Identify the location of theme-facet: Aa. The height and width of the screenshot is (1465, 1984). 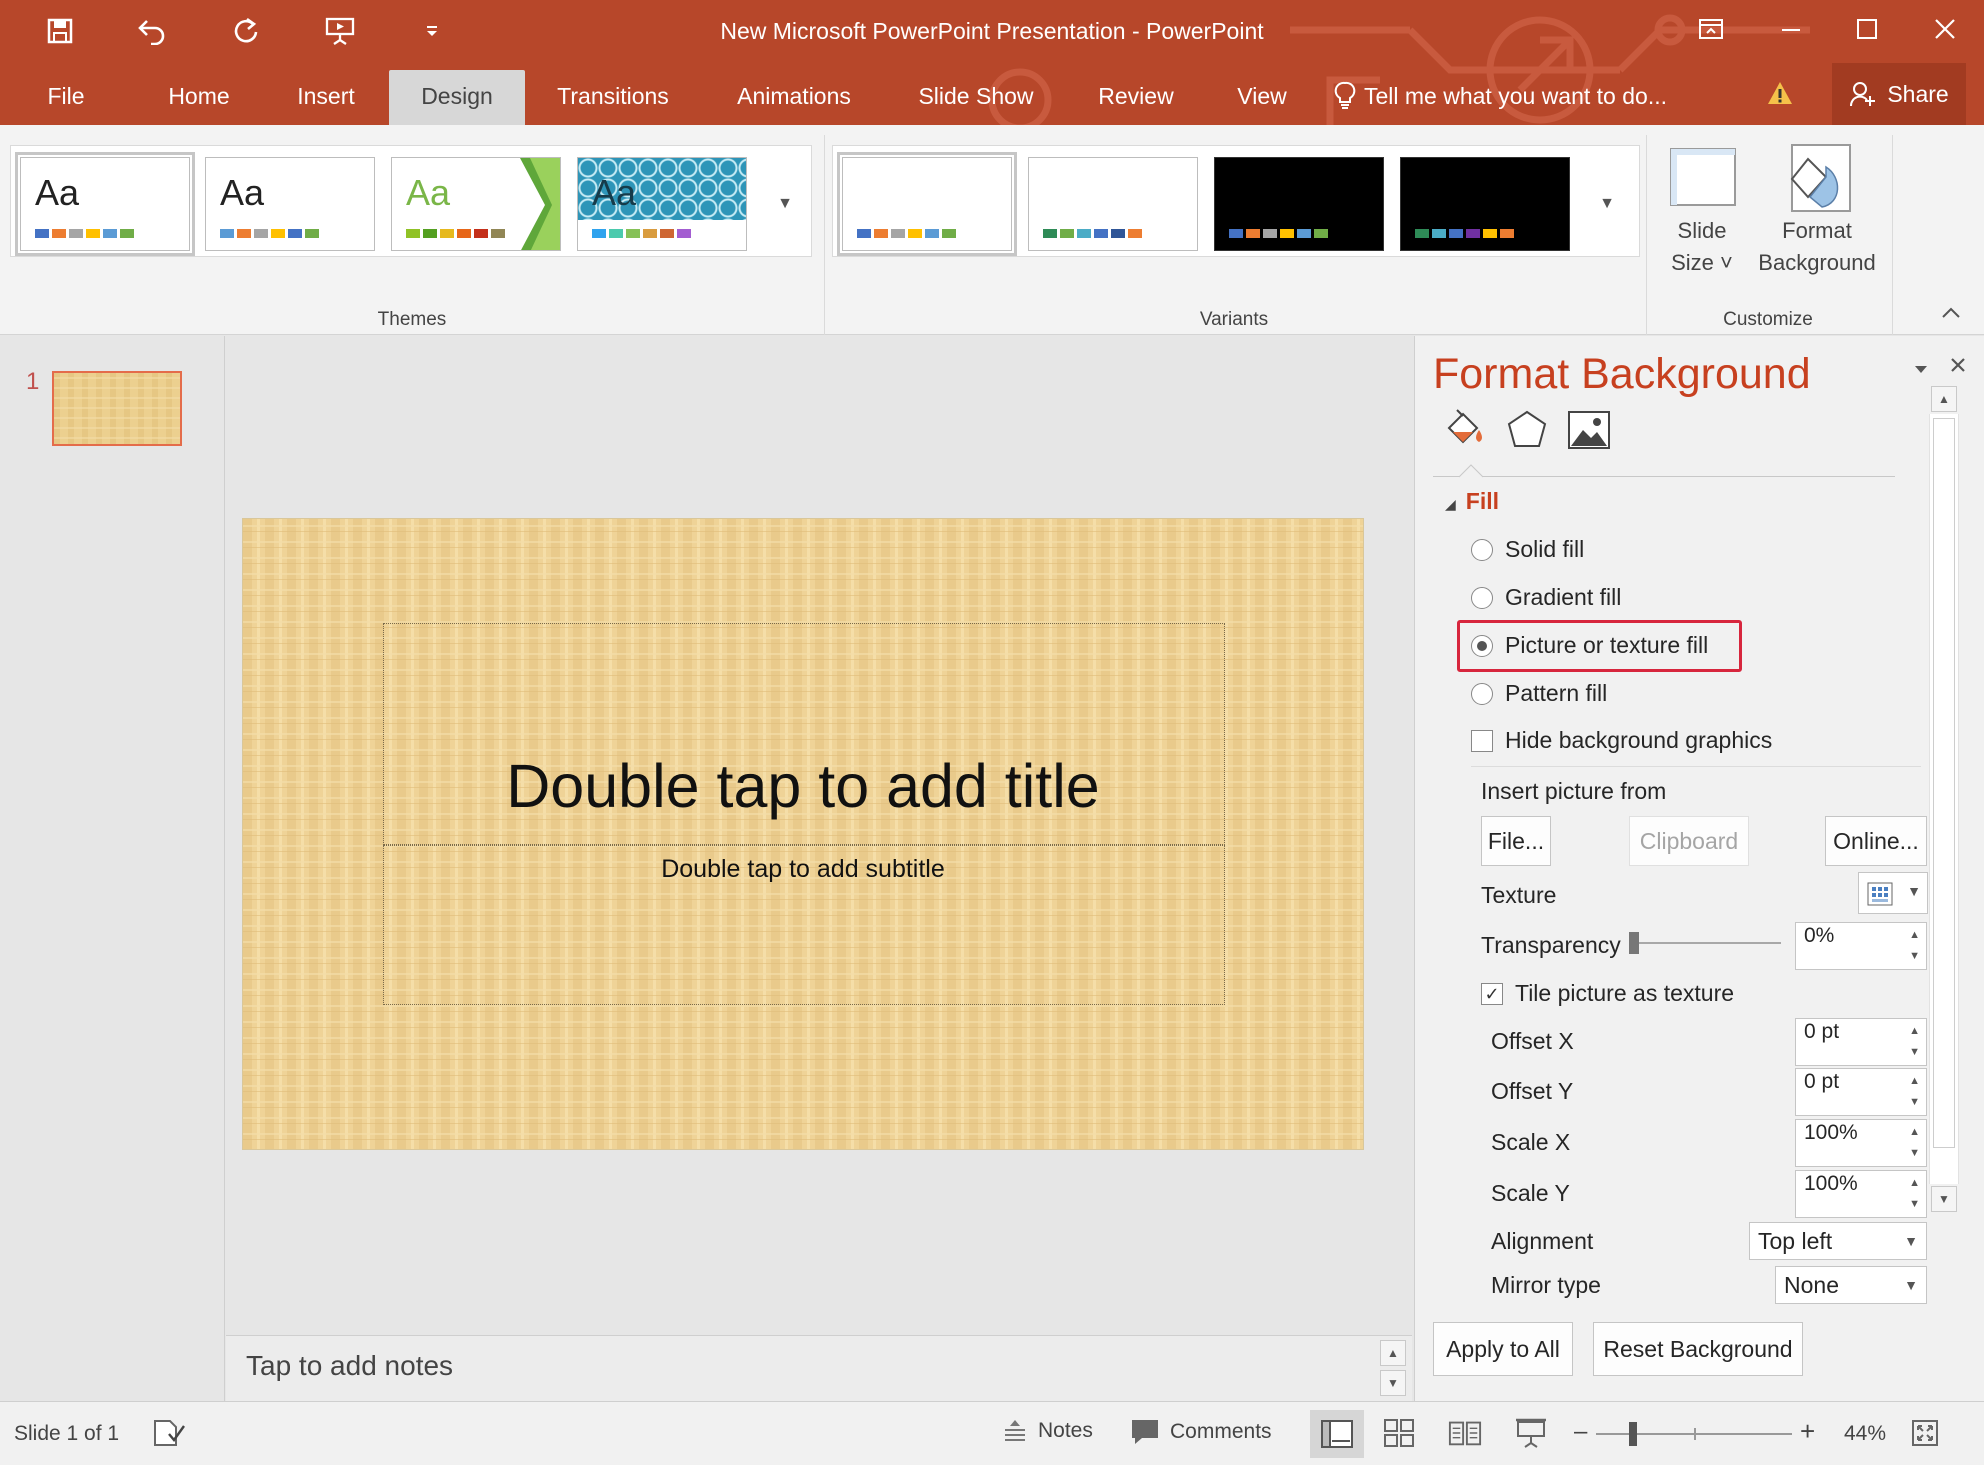
(476, 204).